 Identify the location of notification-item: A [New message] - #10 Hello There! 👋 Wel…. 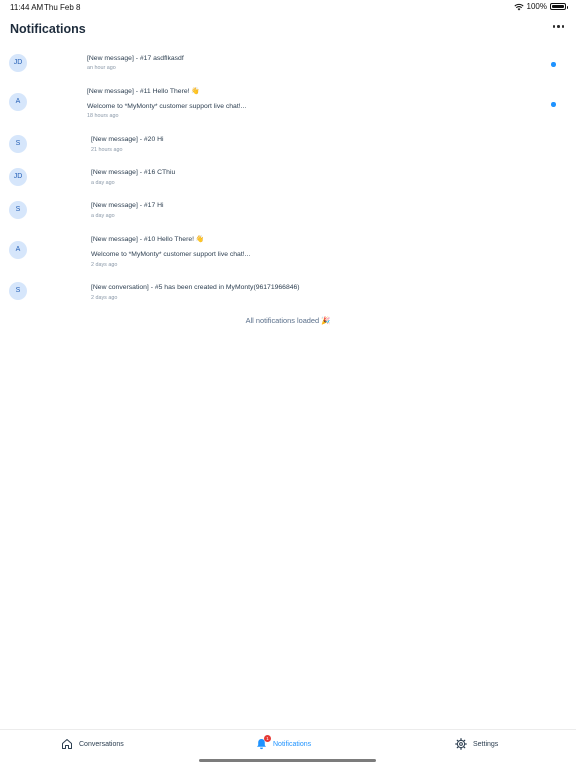
(288, 252).